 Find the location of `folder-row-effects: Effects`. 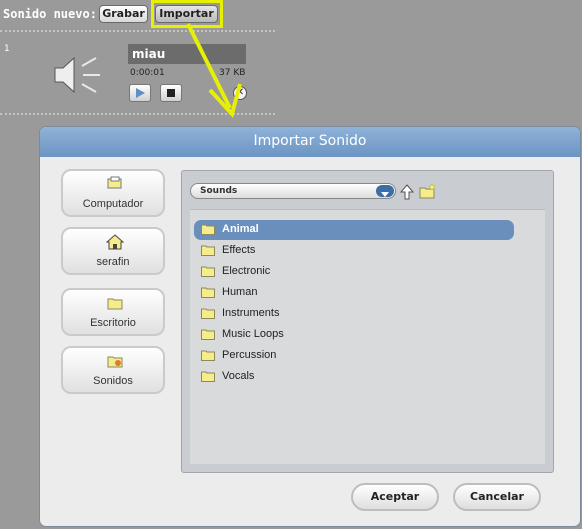

folder-row-effects: Effects is located at coordinates (354, 251).